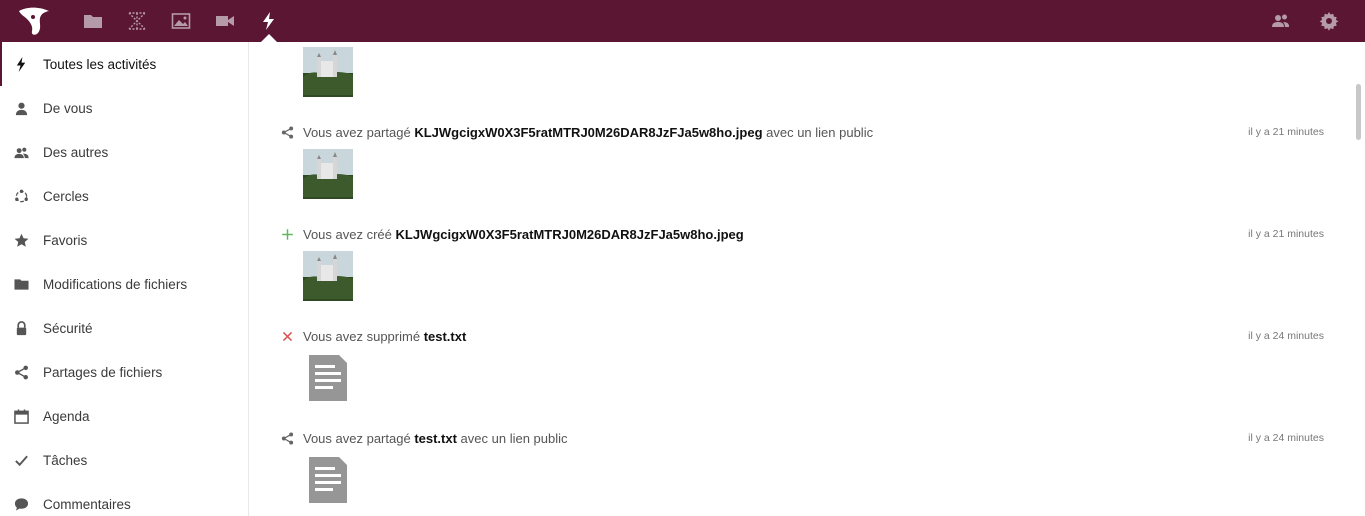 This screenshot has width=1365, height=516. What do you see at coordinates (137, 21) in the screenshot?
I see `network-icon` at bounding box center [137, 21].